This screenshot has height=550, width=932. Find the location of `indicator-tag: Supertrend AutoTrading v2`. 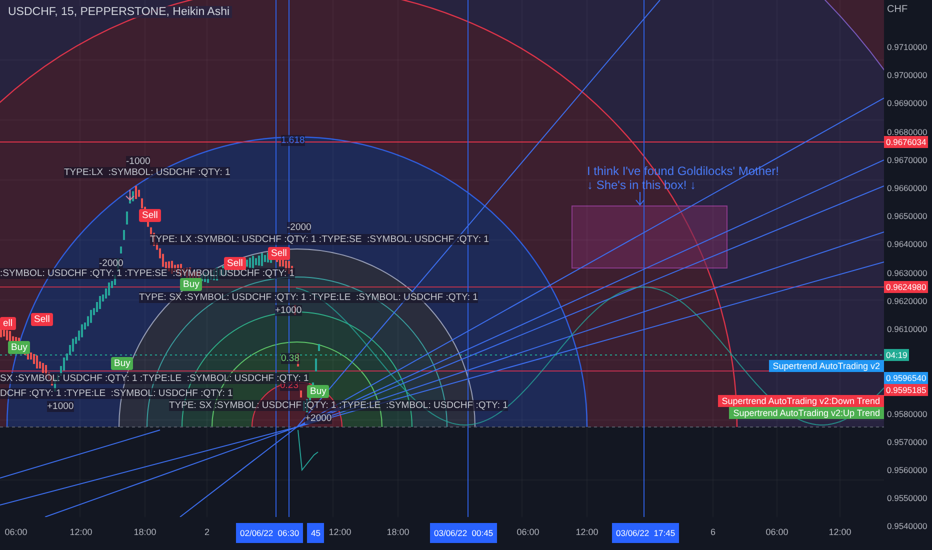

indicator-tag: Supertrend AutoTrading v2 is located at coordinates (826, 366).